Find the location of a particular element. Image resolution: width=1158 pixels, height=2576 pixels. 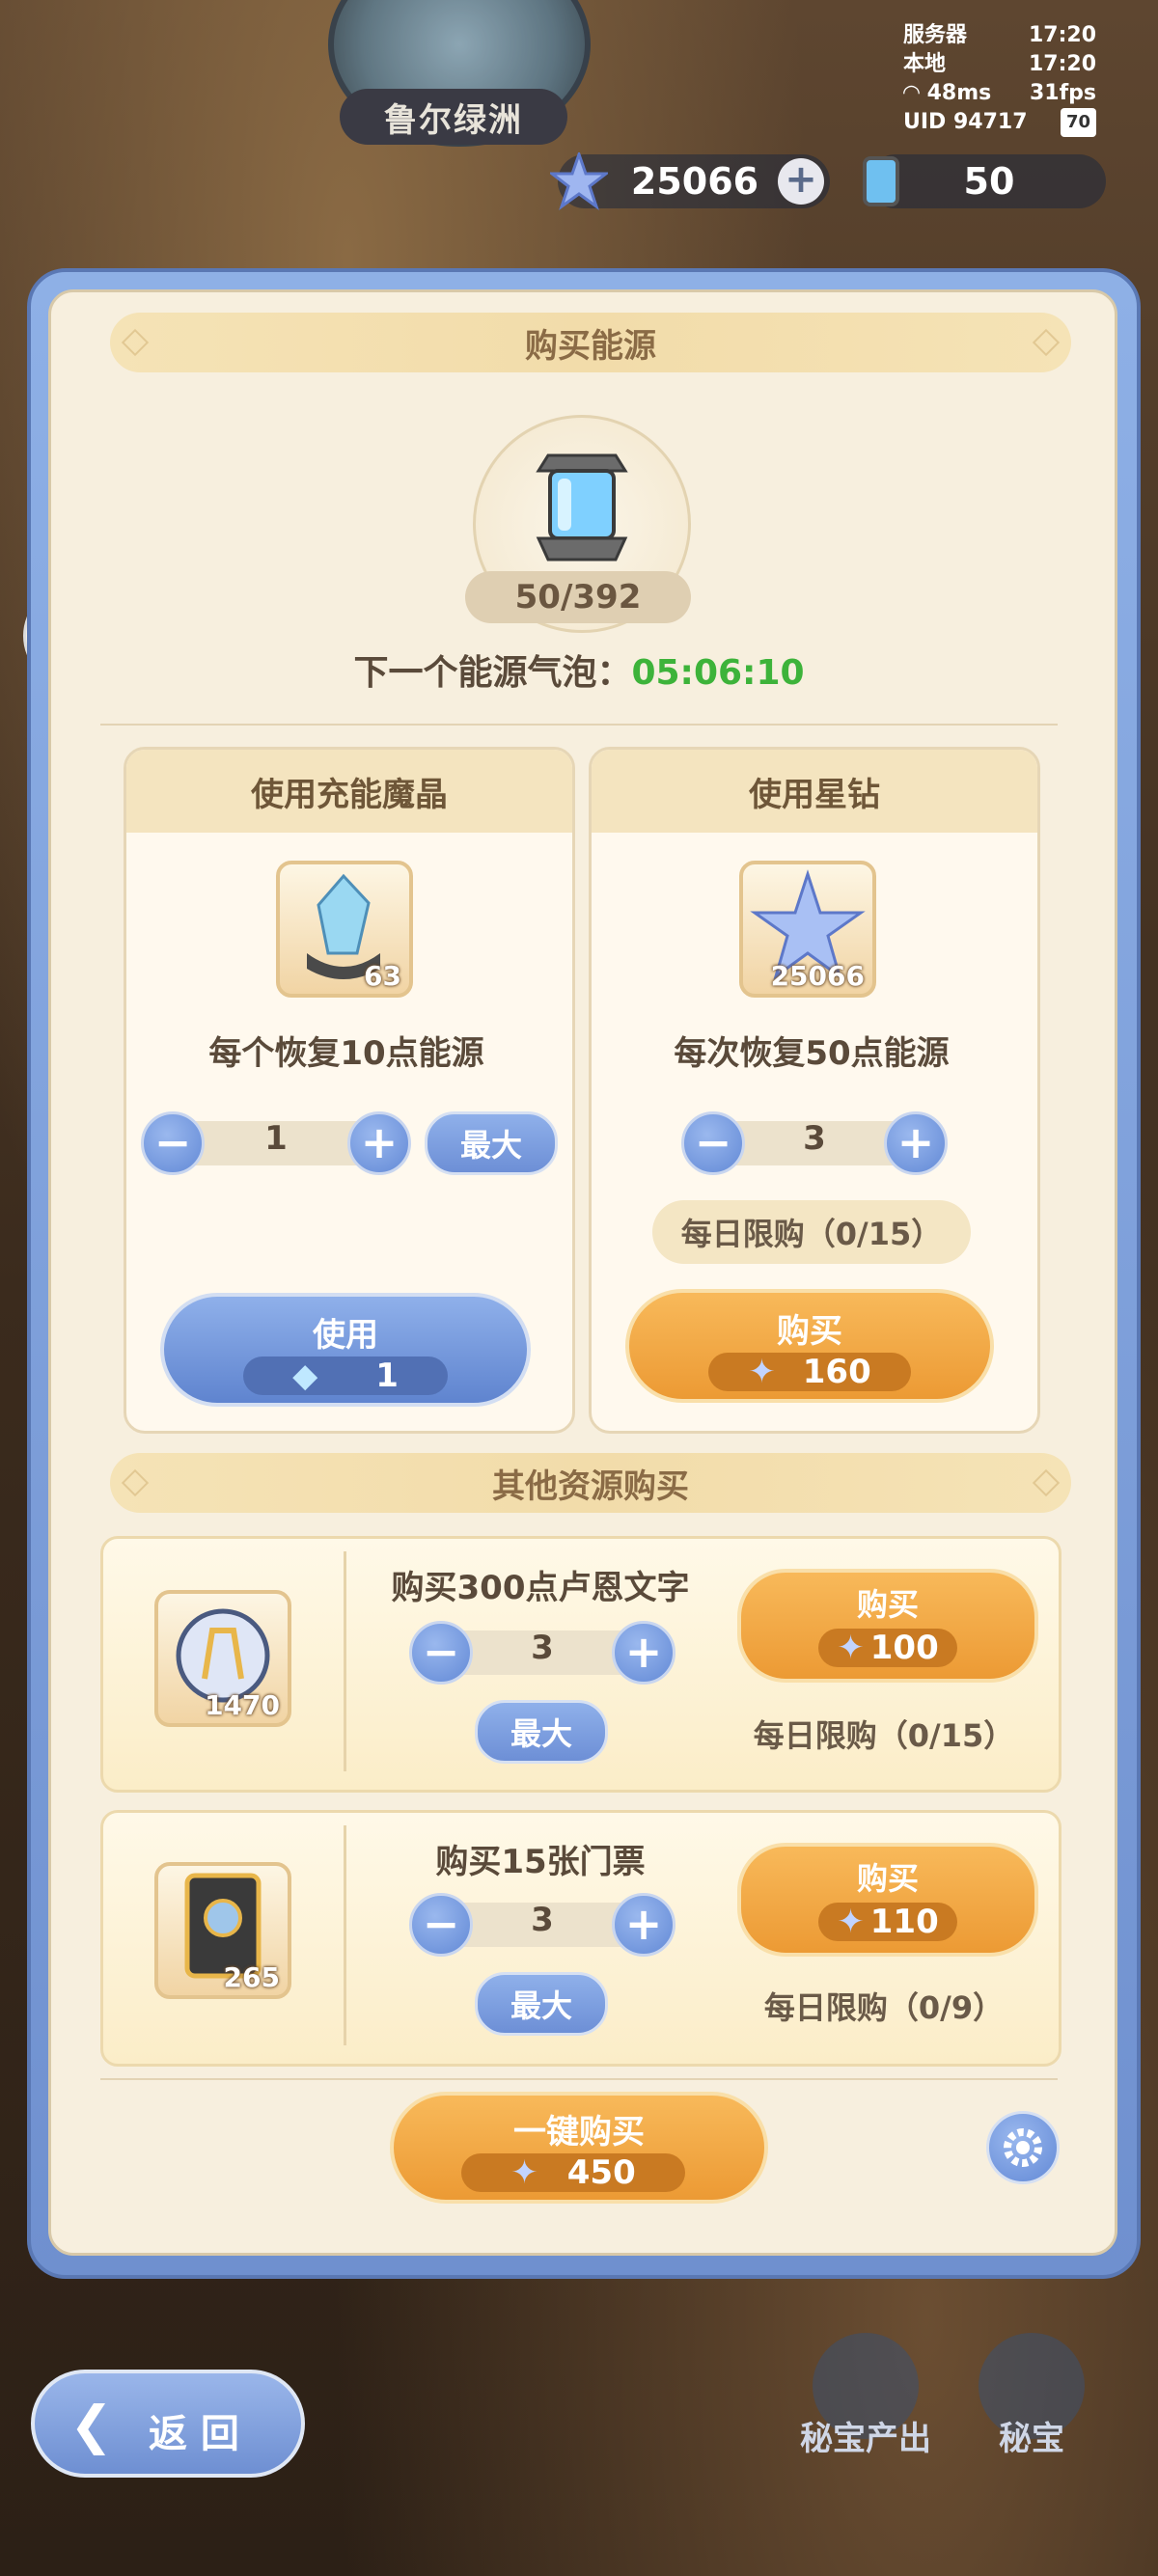

rune-cost-value: 100 is located at coordinates (904, 1648).